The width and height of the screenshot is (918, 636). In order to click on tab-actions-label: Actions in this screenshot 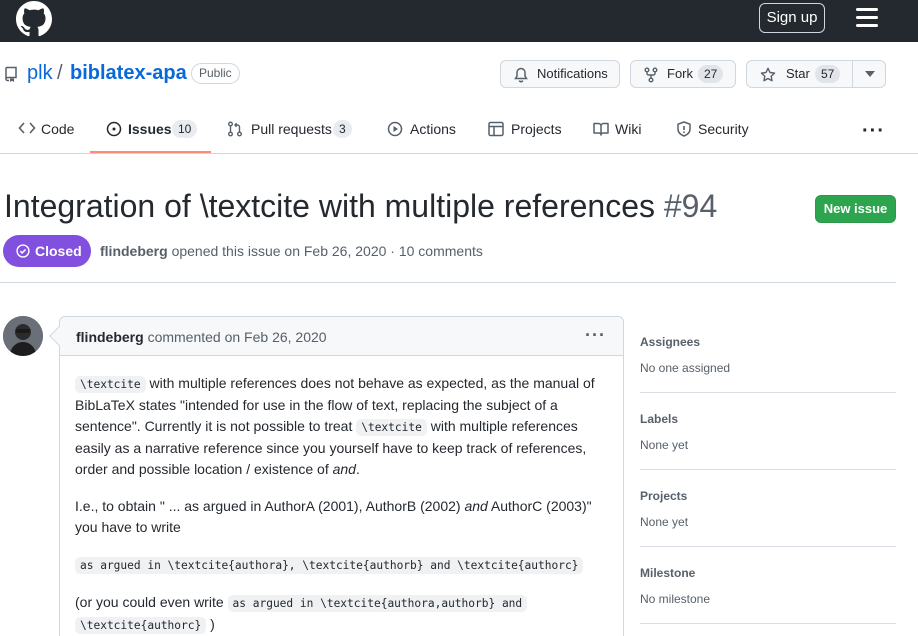, I will do `click(433, 129)`.